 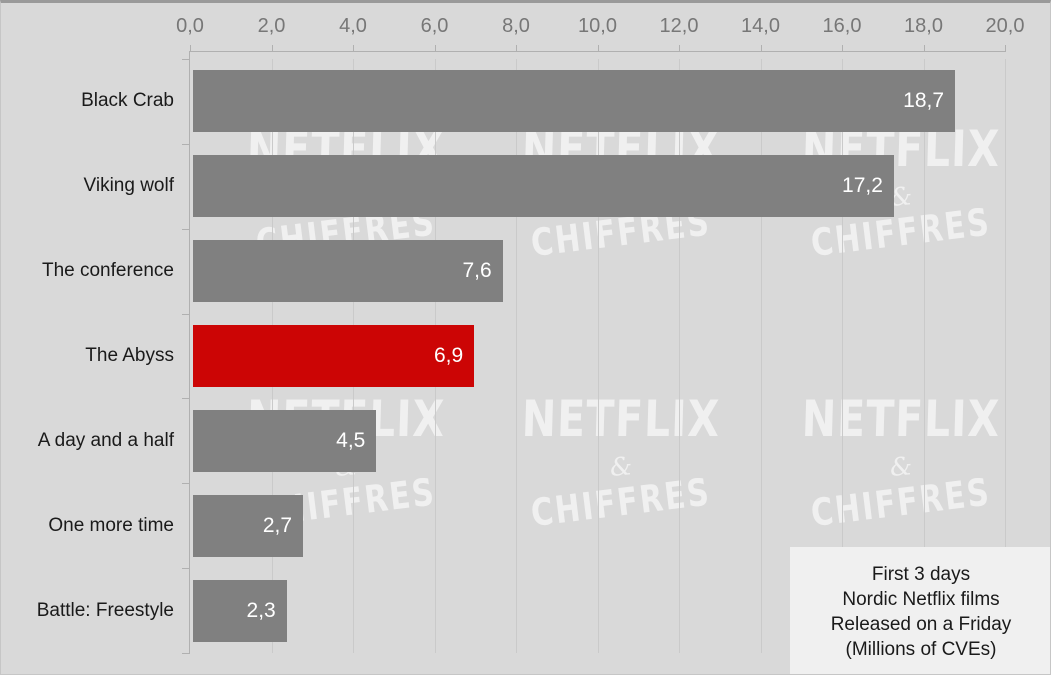 What do you see at coordinates (240, 610) in the screenshot?
I see `bar: 2,3` at bounding box center [240, 610].